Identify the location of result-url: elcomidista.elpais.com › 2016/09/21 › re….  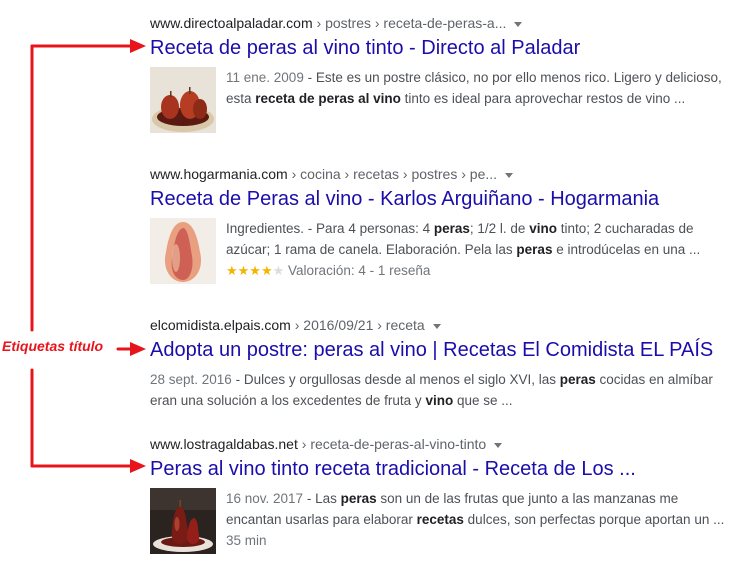
(445, 325).